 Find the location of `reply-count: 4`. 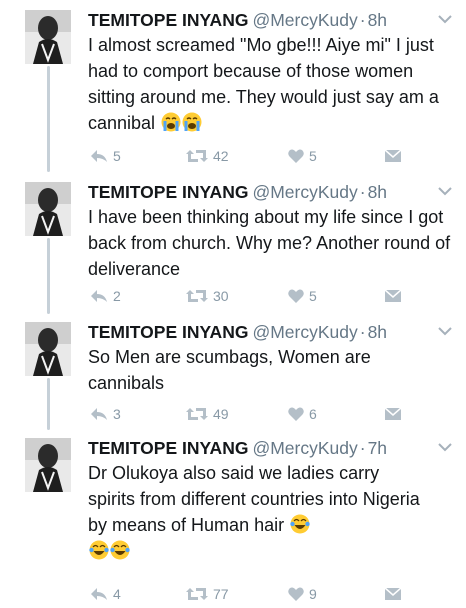

reply-count: 4 is located at coordinates (117, 594).